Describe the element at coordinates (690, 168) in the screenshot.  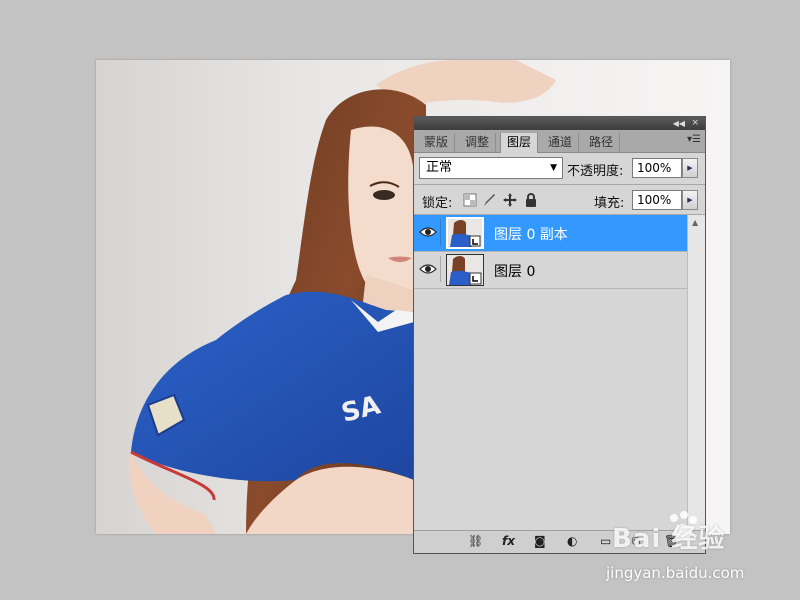
I see `opacity-slider-button: ▶` at that location.